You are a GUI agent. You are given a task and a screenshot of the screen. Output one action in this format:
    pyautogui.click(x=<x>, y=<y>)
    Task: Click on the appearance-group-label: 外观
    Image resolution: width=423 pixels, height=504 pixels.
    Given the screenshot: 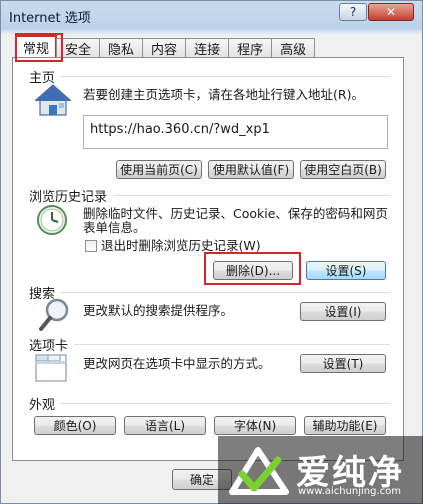 What is the action you would take?
    pyautogui.click(x=42, y=405)
    